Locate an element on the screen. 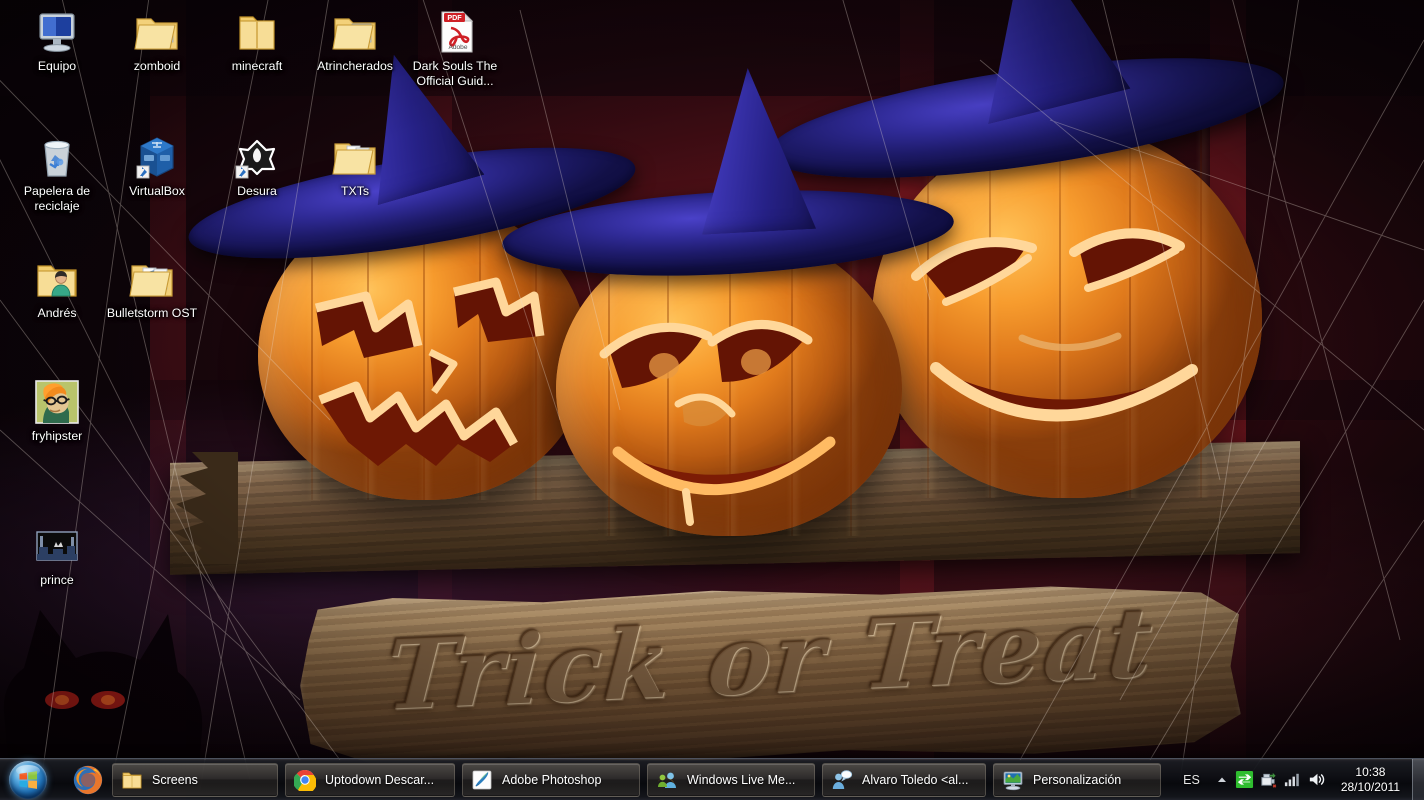 Image resolution: width=1424 pixels, height=800 pixels. image-prince-icon is located at coordinates (57, 546).